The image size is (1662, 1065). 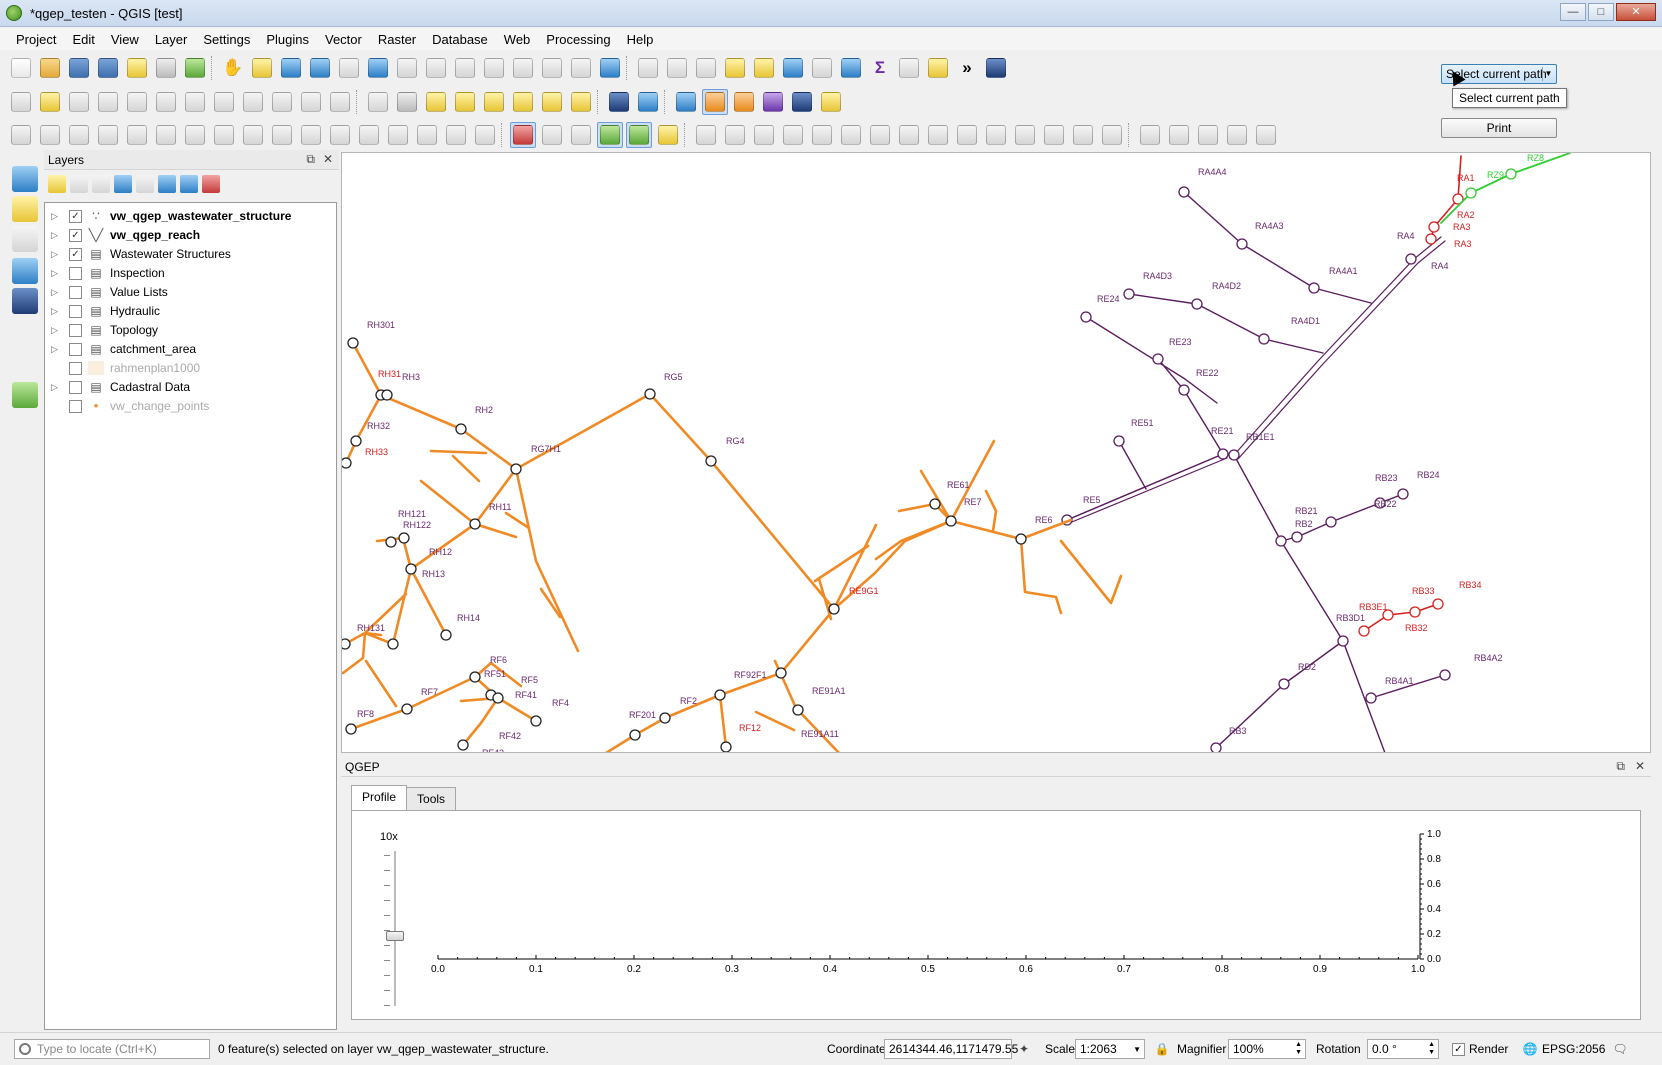 What do you see at coordinates (166, 102) in the screenshot?
I see `modify-attributes-button` at bounding box center [166, 102].